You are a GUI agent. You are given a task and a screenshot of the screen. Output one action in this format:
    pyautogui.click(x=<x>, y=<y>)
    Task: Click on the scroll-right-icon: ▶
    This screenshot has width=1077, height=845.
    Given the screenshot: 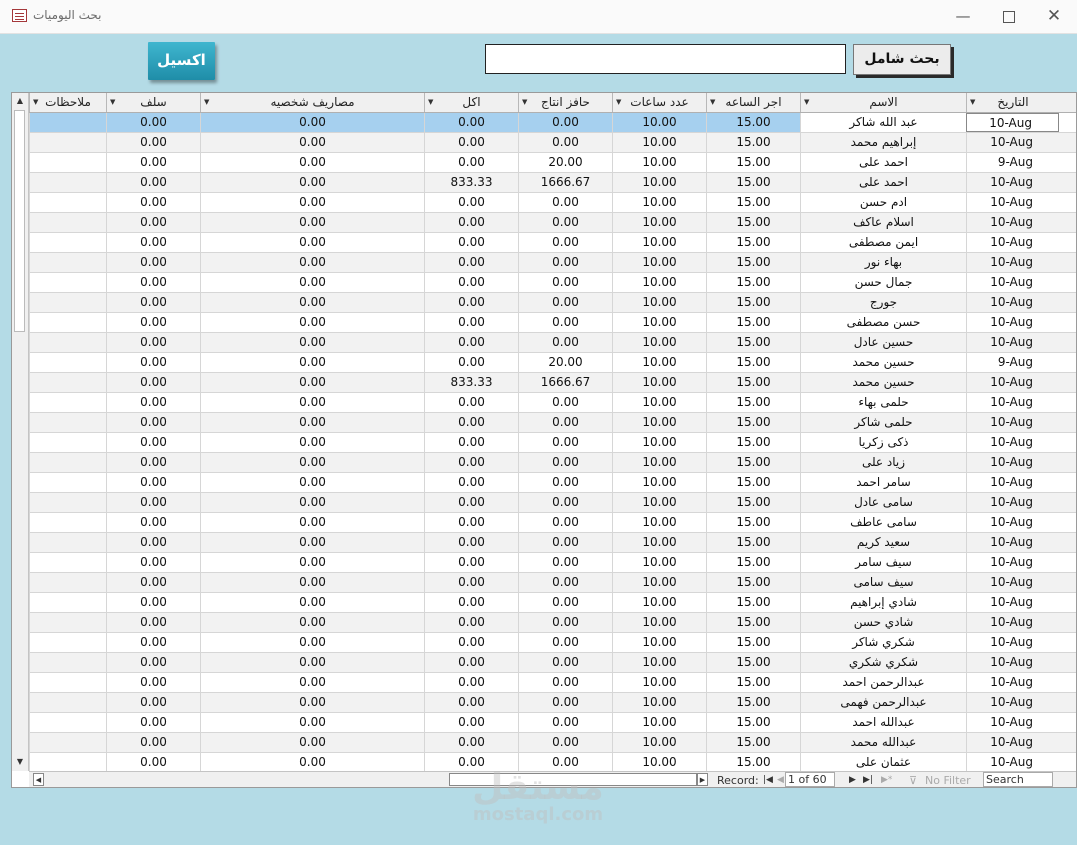 What is the action you would take?
    pyautogui.click(x=702, y=779)
    